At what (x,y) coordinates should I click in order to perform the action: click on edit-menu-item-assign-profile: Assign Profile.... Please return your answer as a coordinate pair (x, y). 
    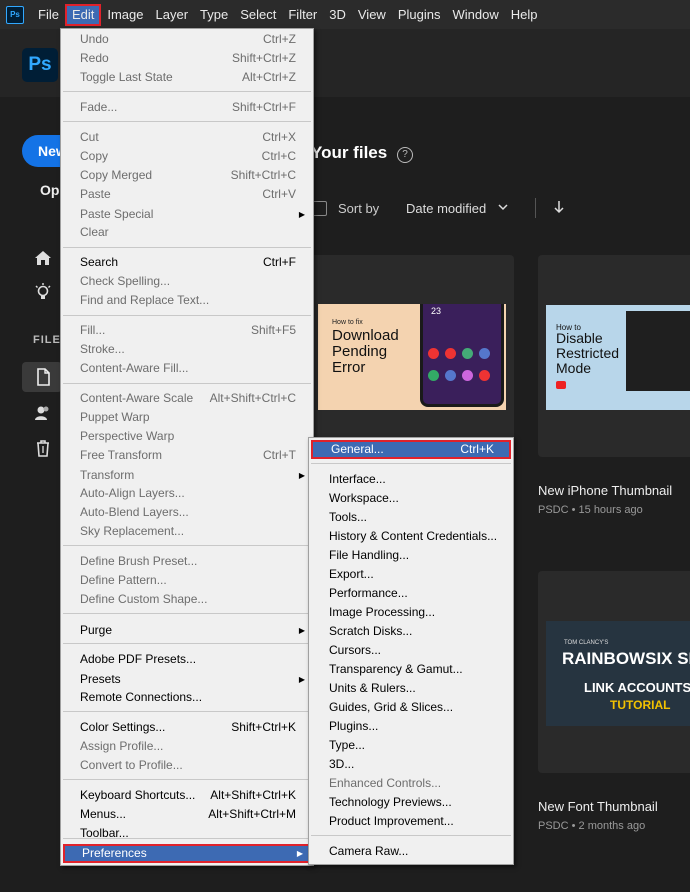
    Looking at the image, I should click on (187, 746).